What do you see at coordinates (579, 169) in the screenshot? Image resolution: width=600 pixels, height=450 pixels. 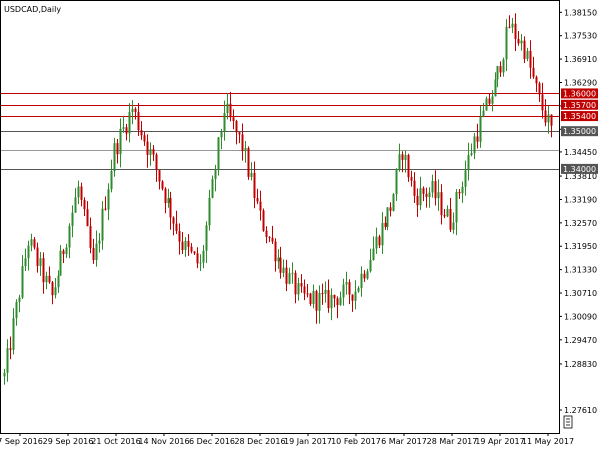 I see `price-tag-label: 1.34000` at bounding box center [579, 169].